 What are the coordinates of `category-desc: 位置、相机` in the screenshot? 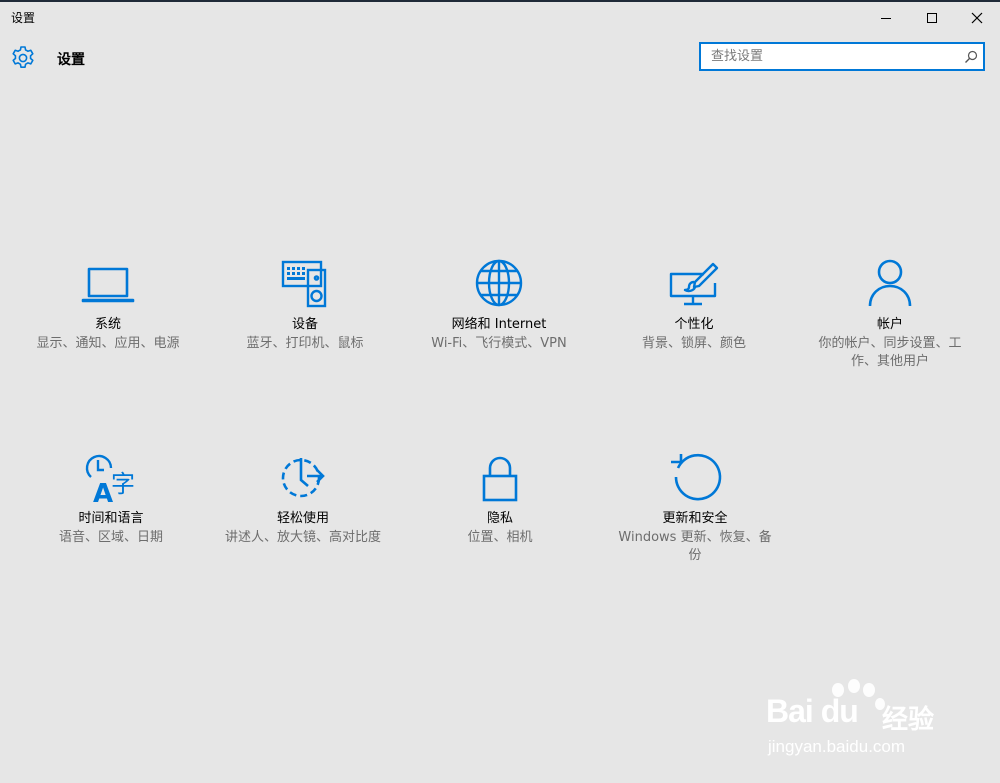 It's located at (500, 537).